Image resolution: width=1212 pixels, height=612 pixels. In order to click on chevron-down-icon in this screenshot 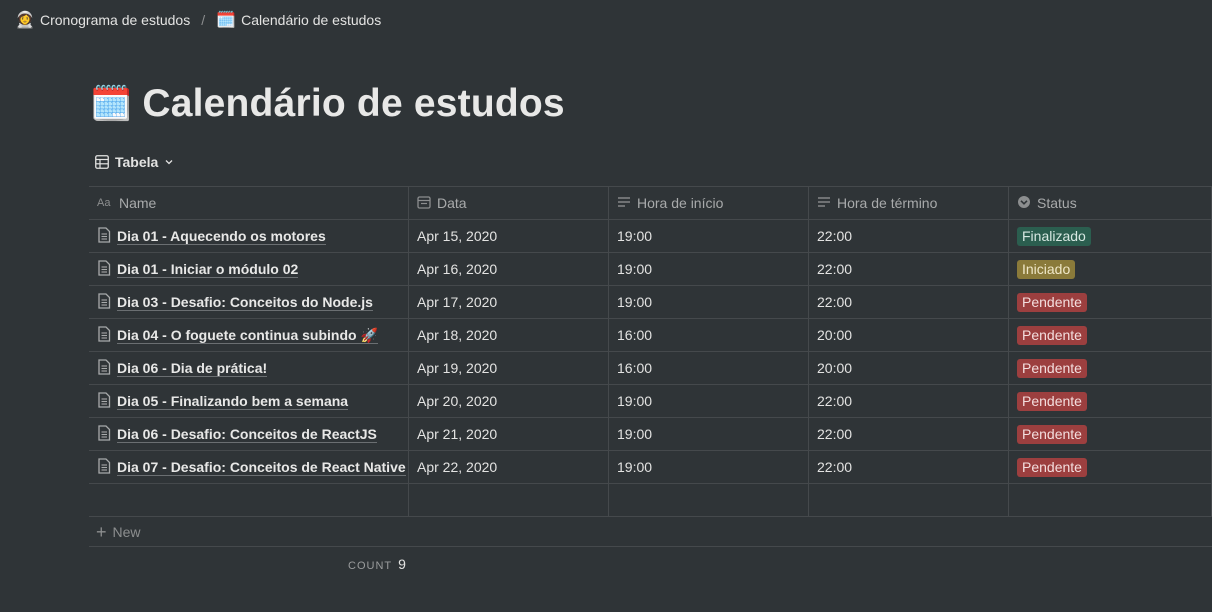, I will do `click(169, 162)`.